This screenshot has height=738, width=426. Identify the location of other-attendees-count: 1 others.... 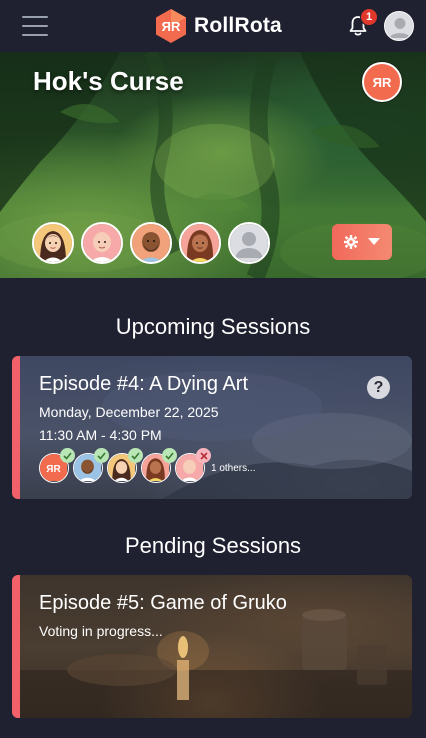
(233, 468).